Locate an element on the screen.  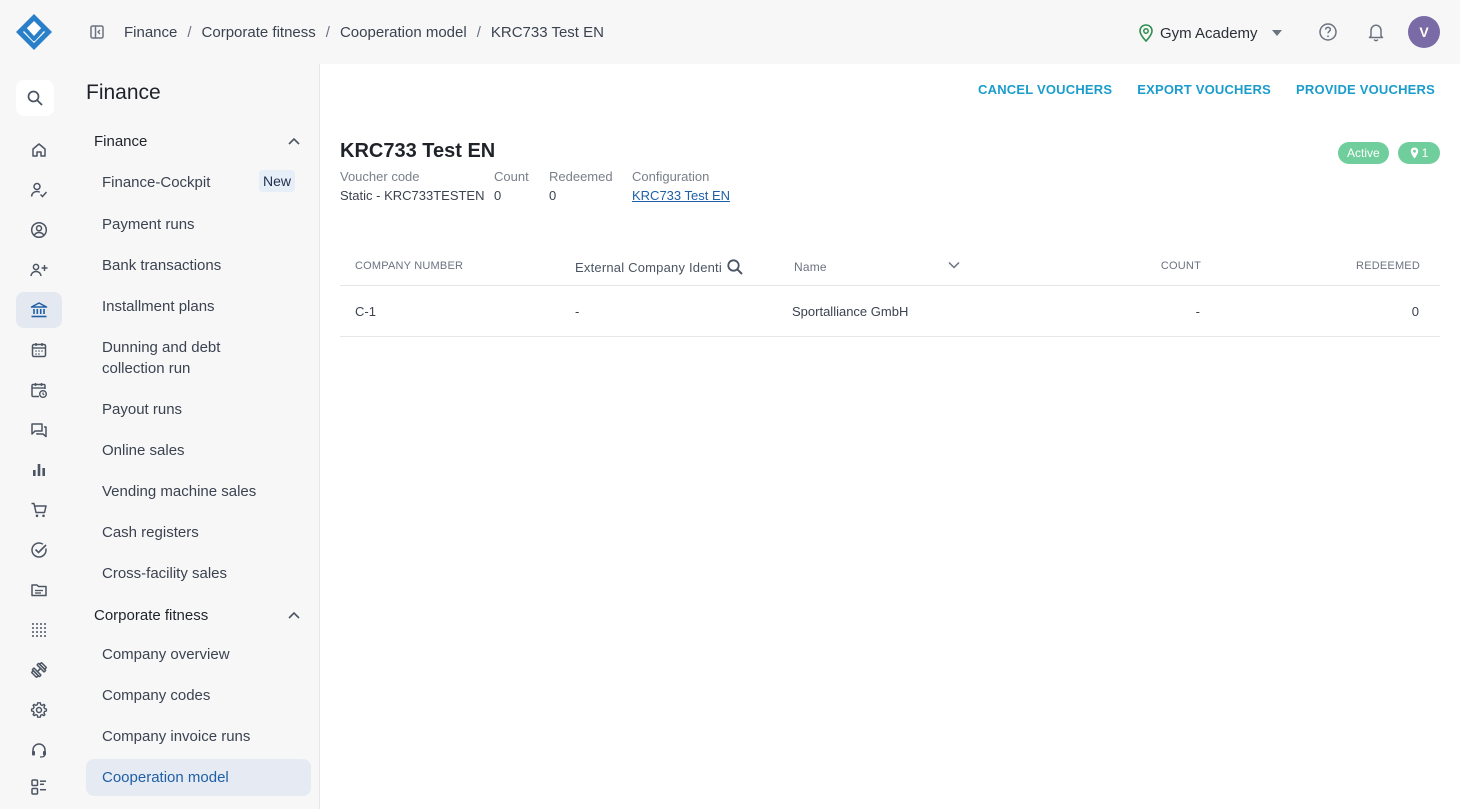
chevron-down-icon is located at coordinates (954, 265).